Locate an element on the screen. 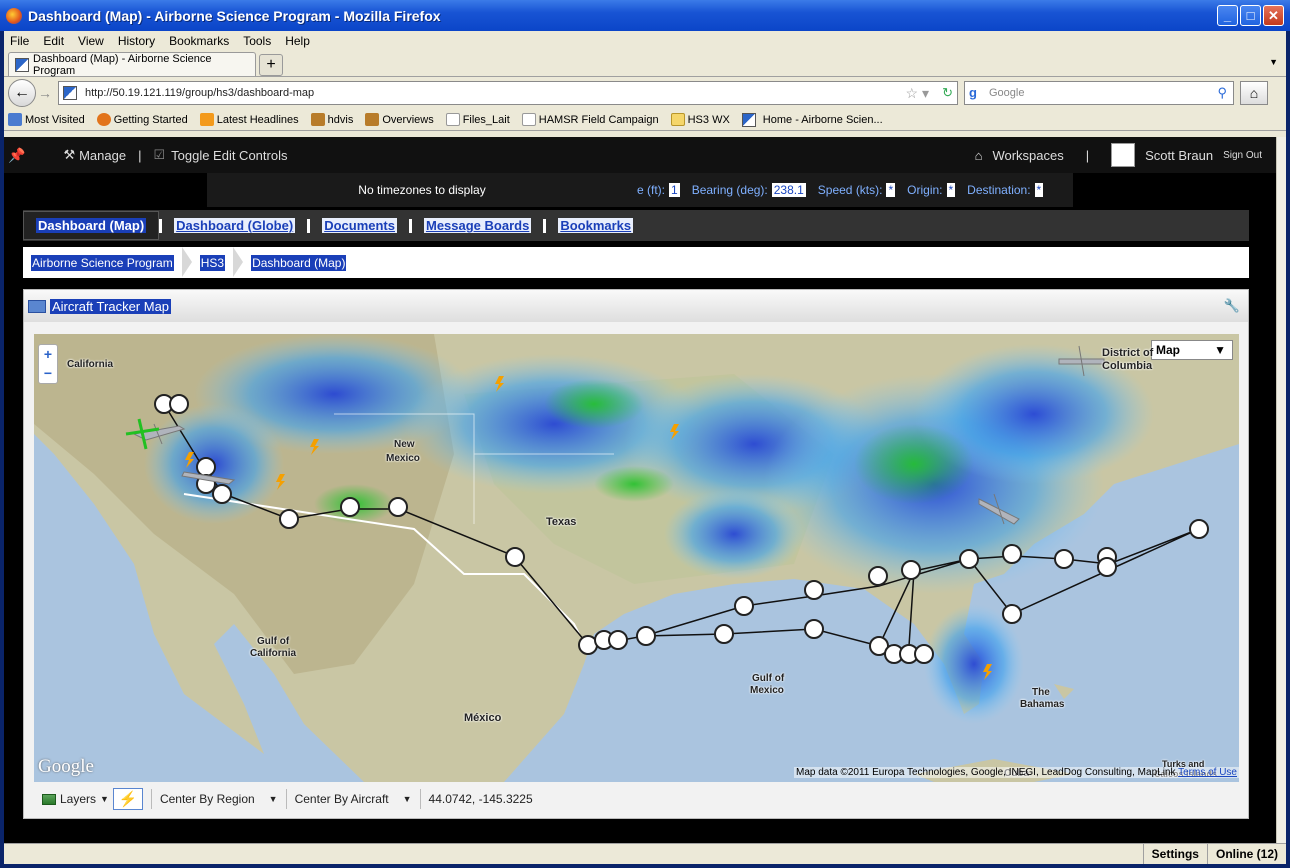  close-button: ✕ is located at coordinates (1273, 15).